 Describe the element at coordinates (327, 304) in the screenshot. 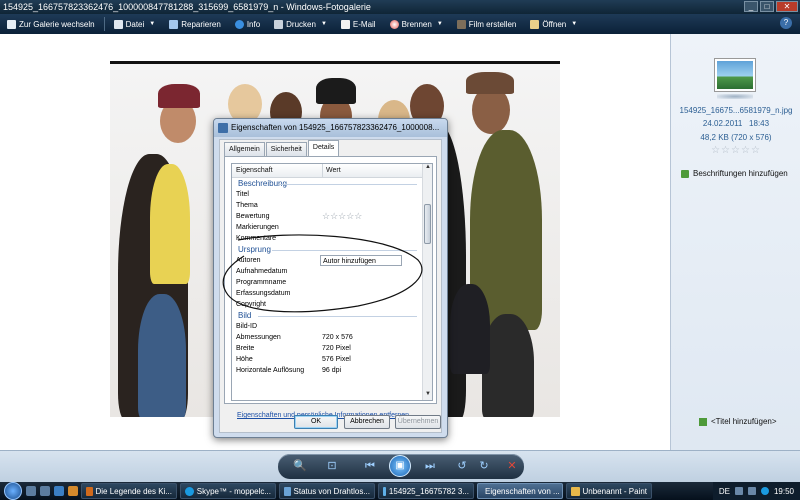

I see `property-row: Copyright` at that location.